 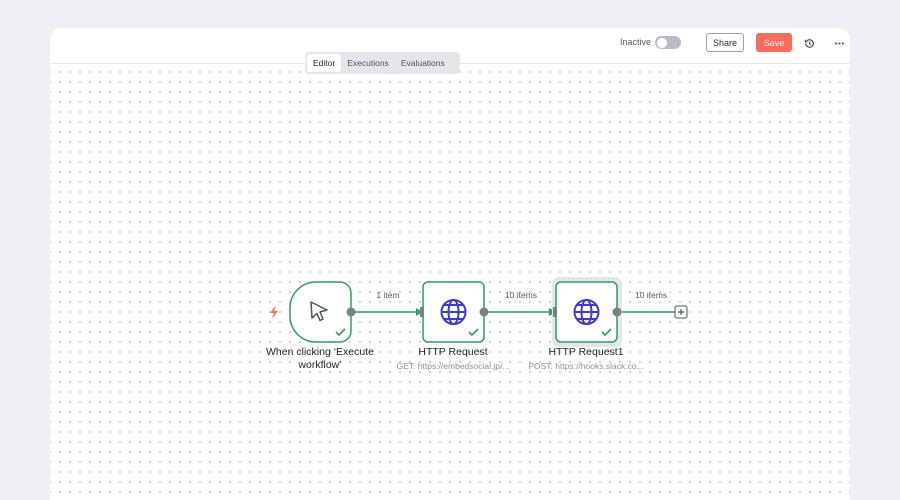 What do you see at coordinates (725, 42) in the screenshot?
I see `share-button: Share` at bounding box center [725, 42].